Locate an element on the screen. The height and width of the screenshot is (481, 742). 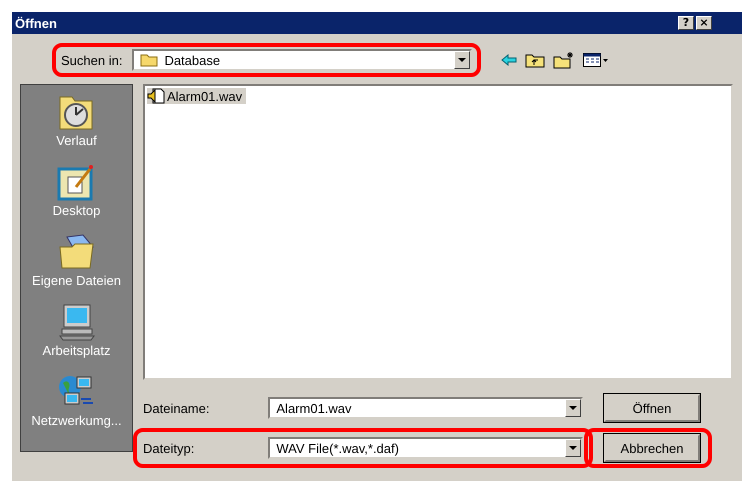
folder-documents-icon is located at coordinates (76, 252).